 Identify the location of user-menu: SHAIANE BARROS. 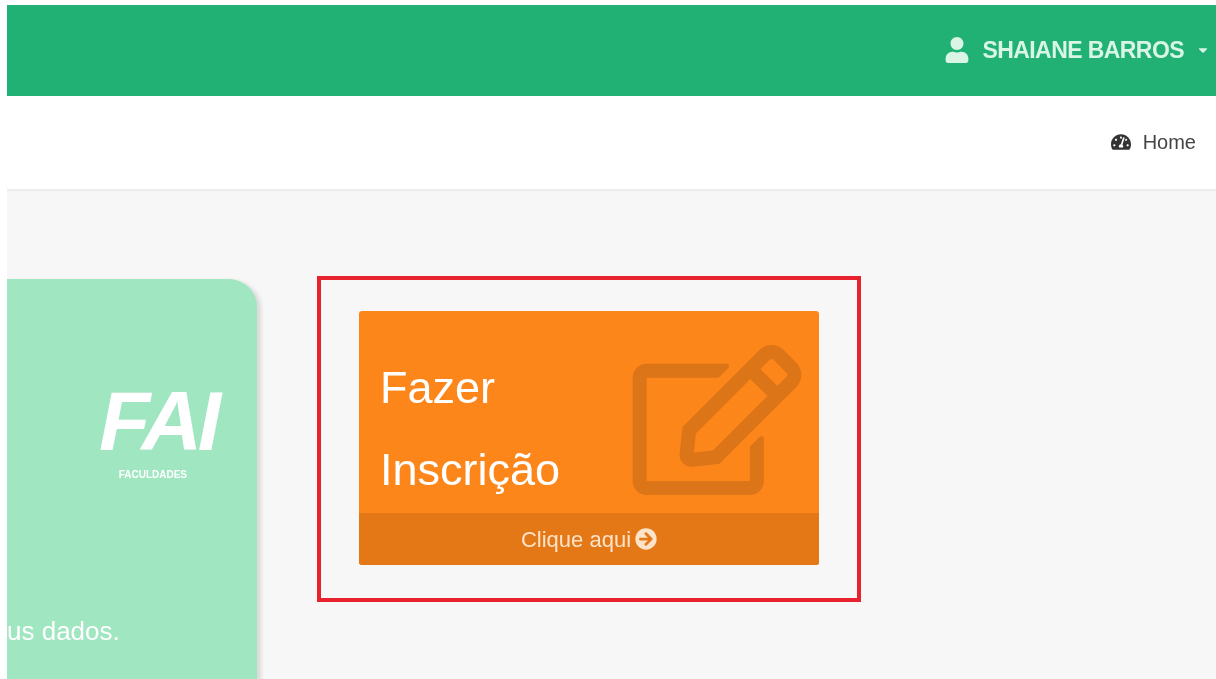
(1077, 50).